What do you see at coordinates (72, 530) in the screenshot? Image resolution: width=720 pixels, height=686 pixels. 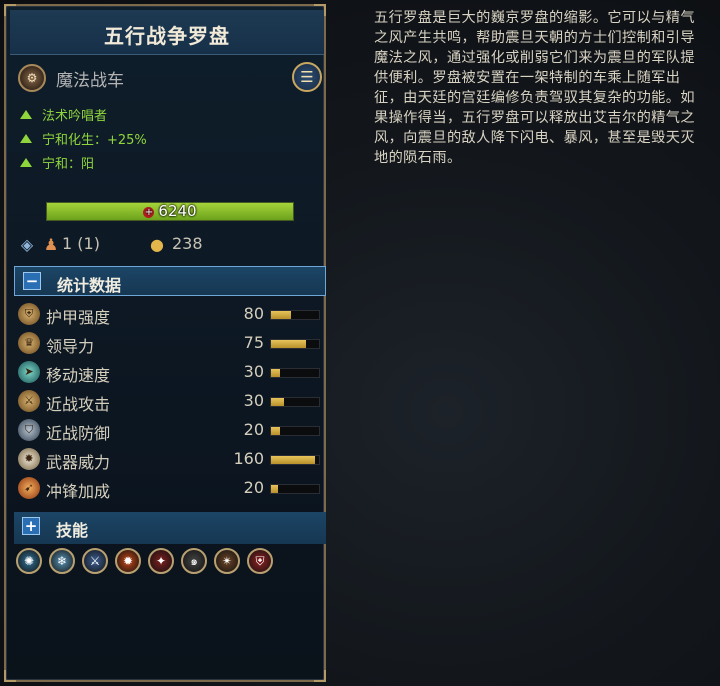 I see `section-label: 技能` at bounding box center [72, 530].